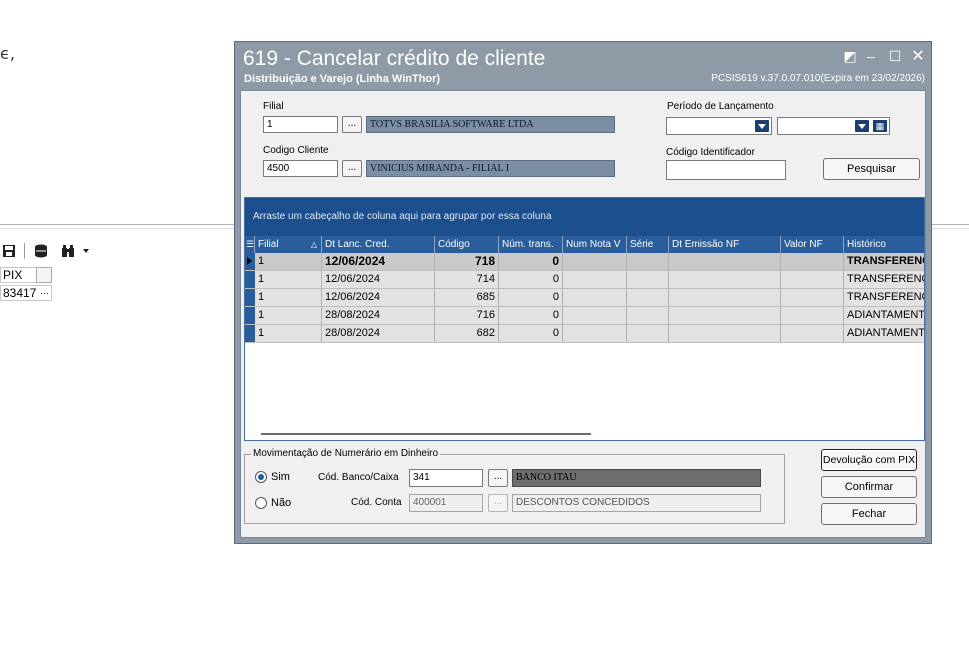 Image resolution: width=969 pixels, height=648 pixels. What do you see at coordinates (531, 244) in the screenshot?
I see `column-header-num-trans: Núm. trans.` at bounding box center [531, 244].